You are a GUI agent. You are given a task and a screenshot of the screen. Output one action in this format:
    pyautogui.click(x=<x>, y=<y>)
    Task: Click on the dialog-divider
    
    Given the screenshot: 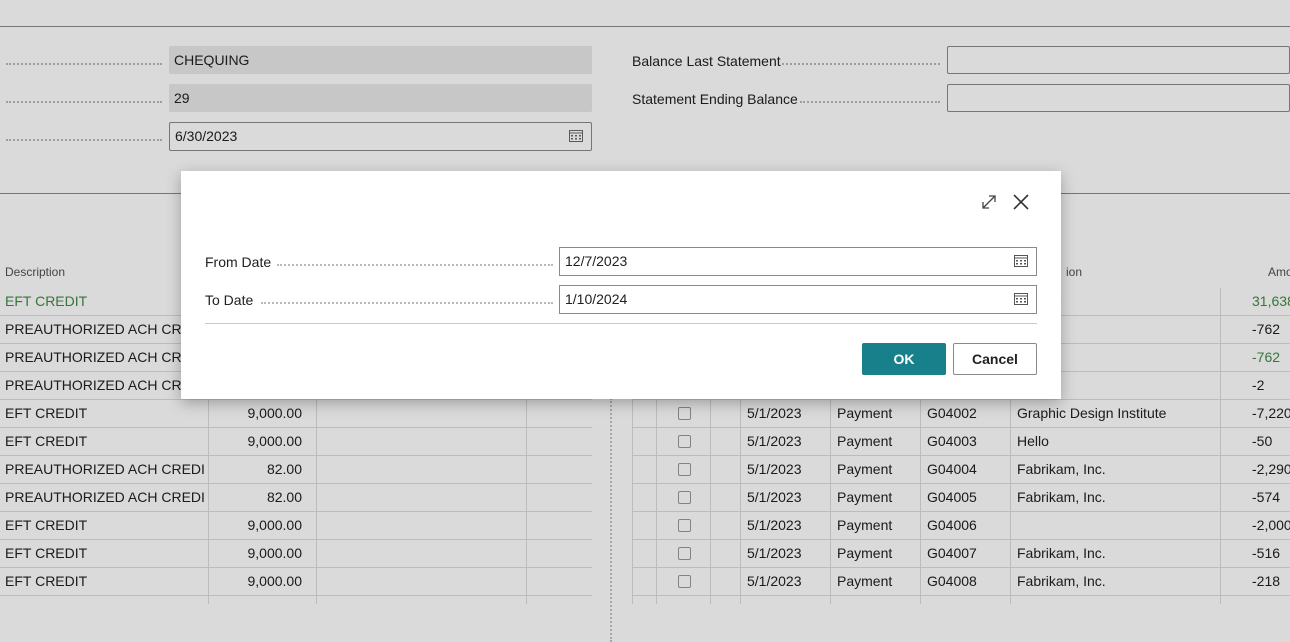 What is the action you would take?
    pyautogui.click(x=621, y=323)
    